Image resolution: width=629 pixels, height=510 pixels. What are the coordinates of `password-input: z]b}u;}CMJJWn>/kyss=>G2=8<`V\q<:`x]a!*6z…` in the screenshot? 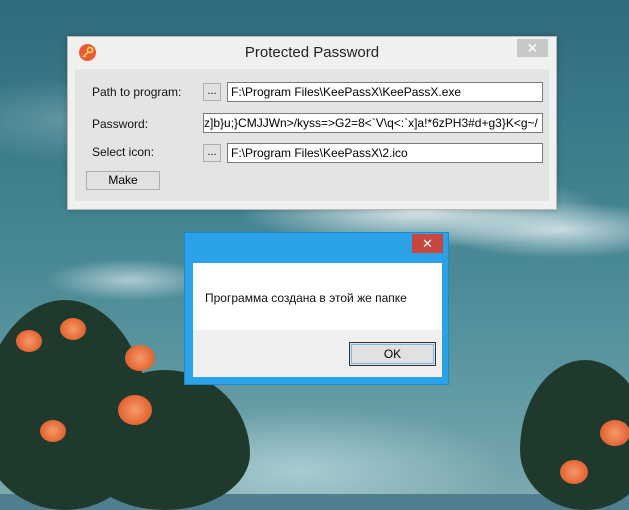 It's located at (373, 123).